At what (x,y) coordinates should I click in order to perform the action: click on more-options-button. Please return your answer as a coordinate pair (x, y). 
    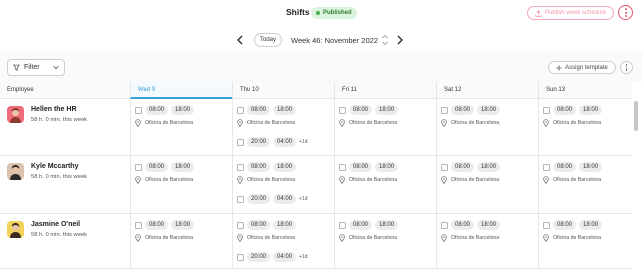
    Looking at the image, I should click on (625, 12).